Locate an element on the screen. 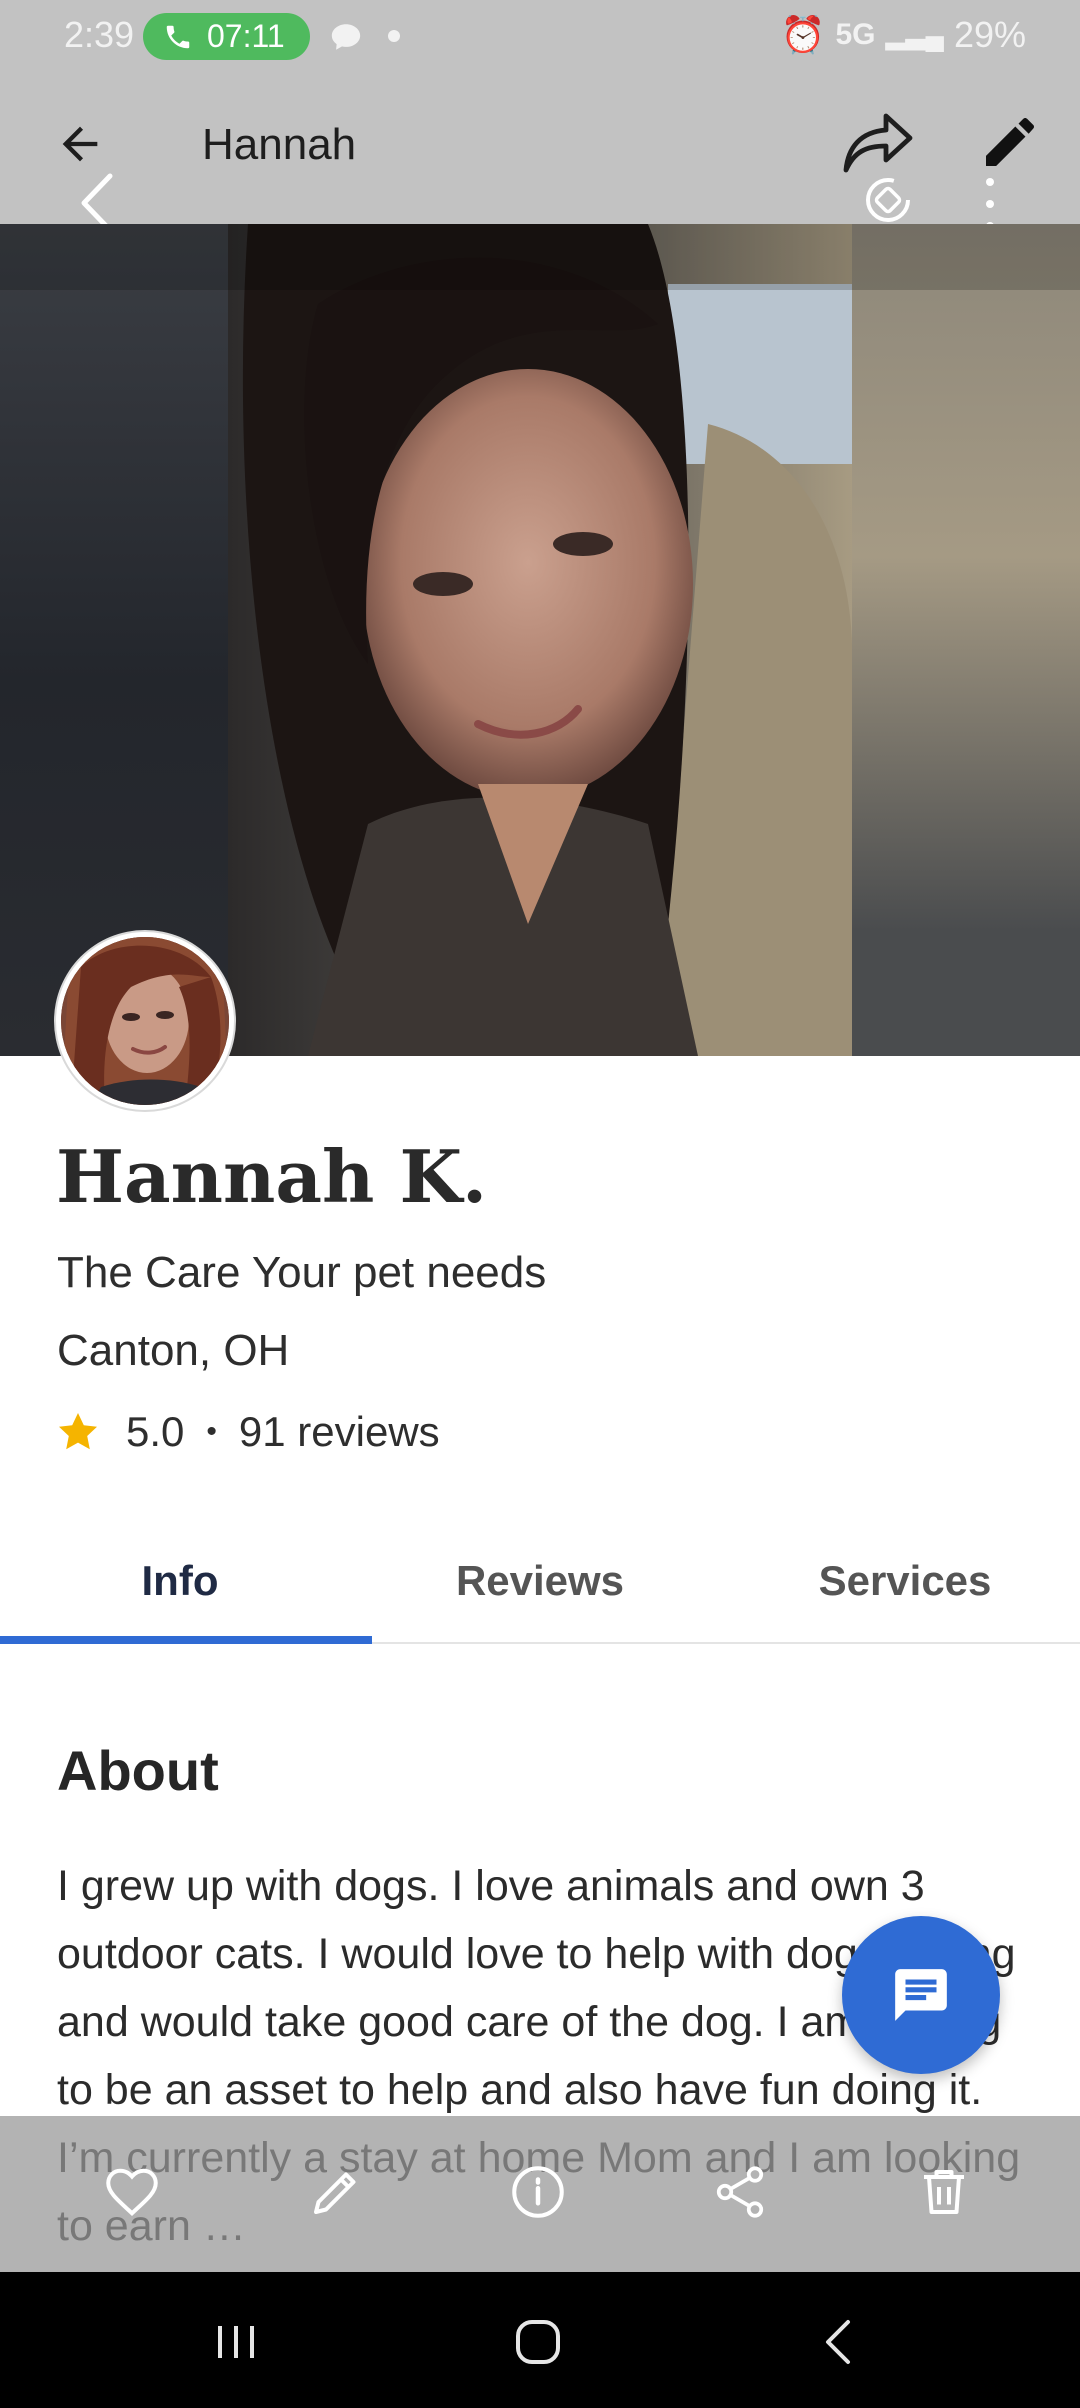 This screenshot has height=2408, width=1080. alarm-icon: ⏰ is located at coordinates (803, 34).